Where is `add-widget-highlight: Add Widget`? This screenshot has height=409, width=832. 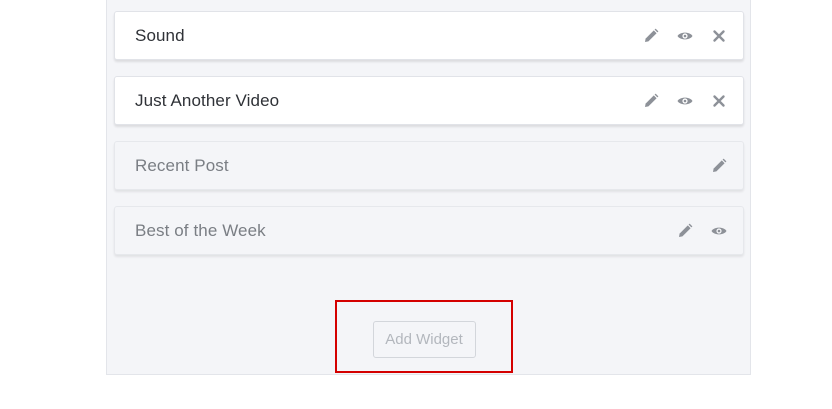
add-widget-highlight: Add Widget is located at coordinates (424, 336).